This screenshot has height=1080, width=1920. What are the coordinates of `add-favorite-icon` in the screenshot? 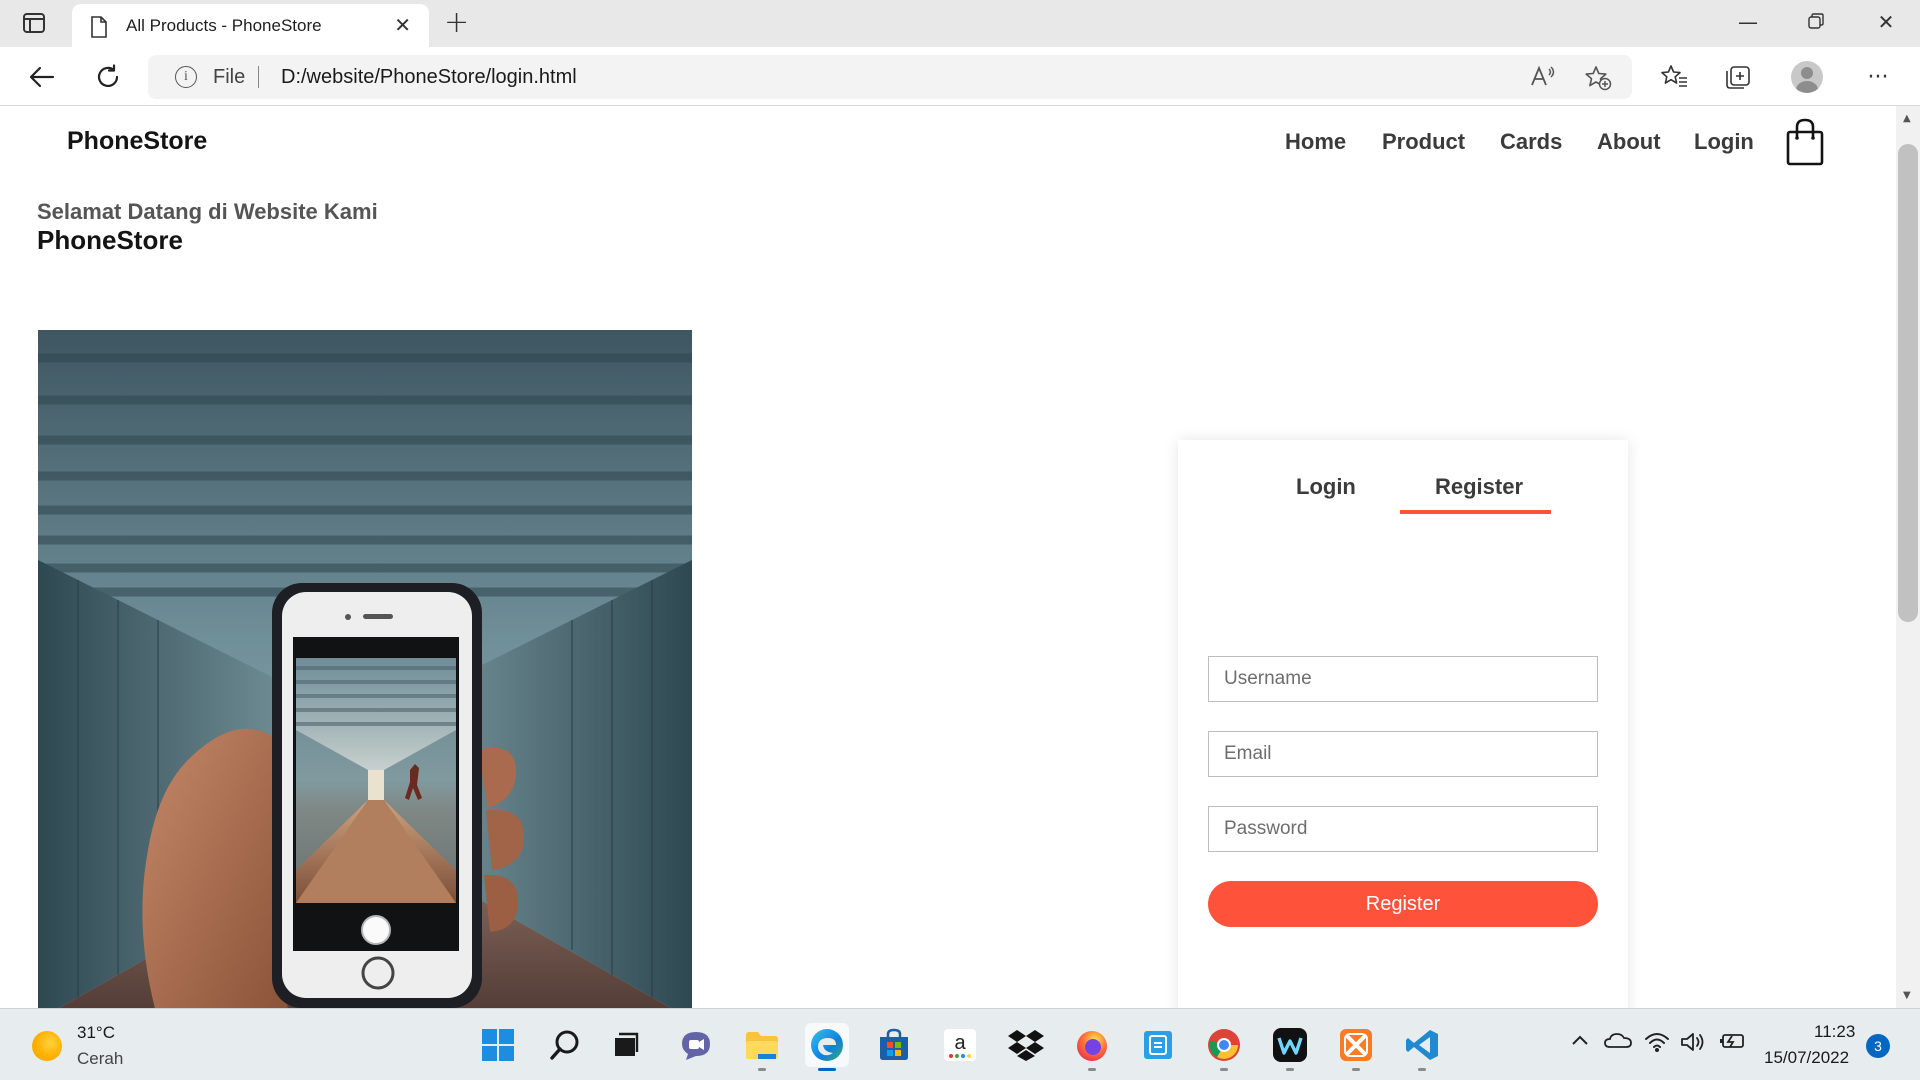 It's located at (1598, 80).